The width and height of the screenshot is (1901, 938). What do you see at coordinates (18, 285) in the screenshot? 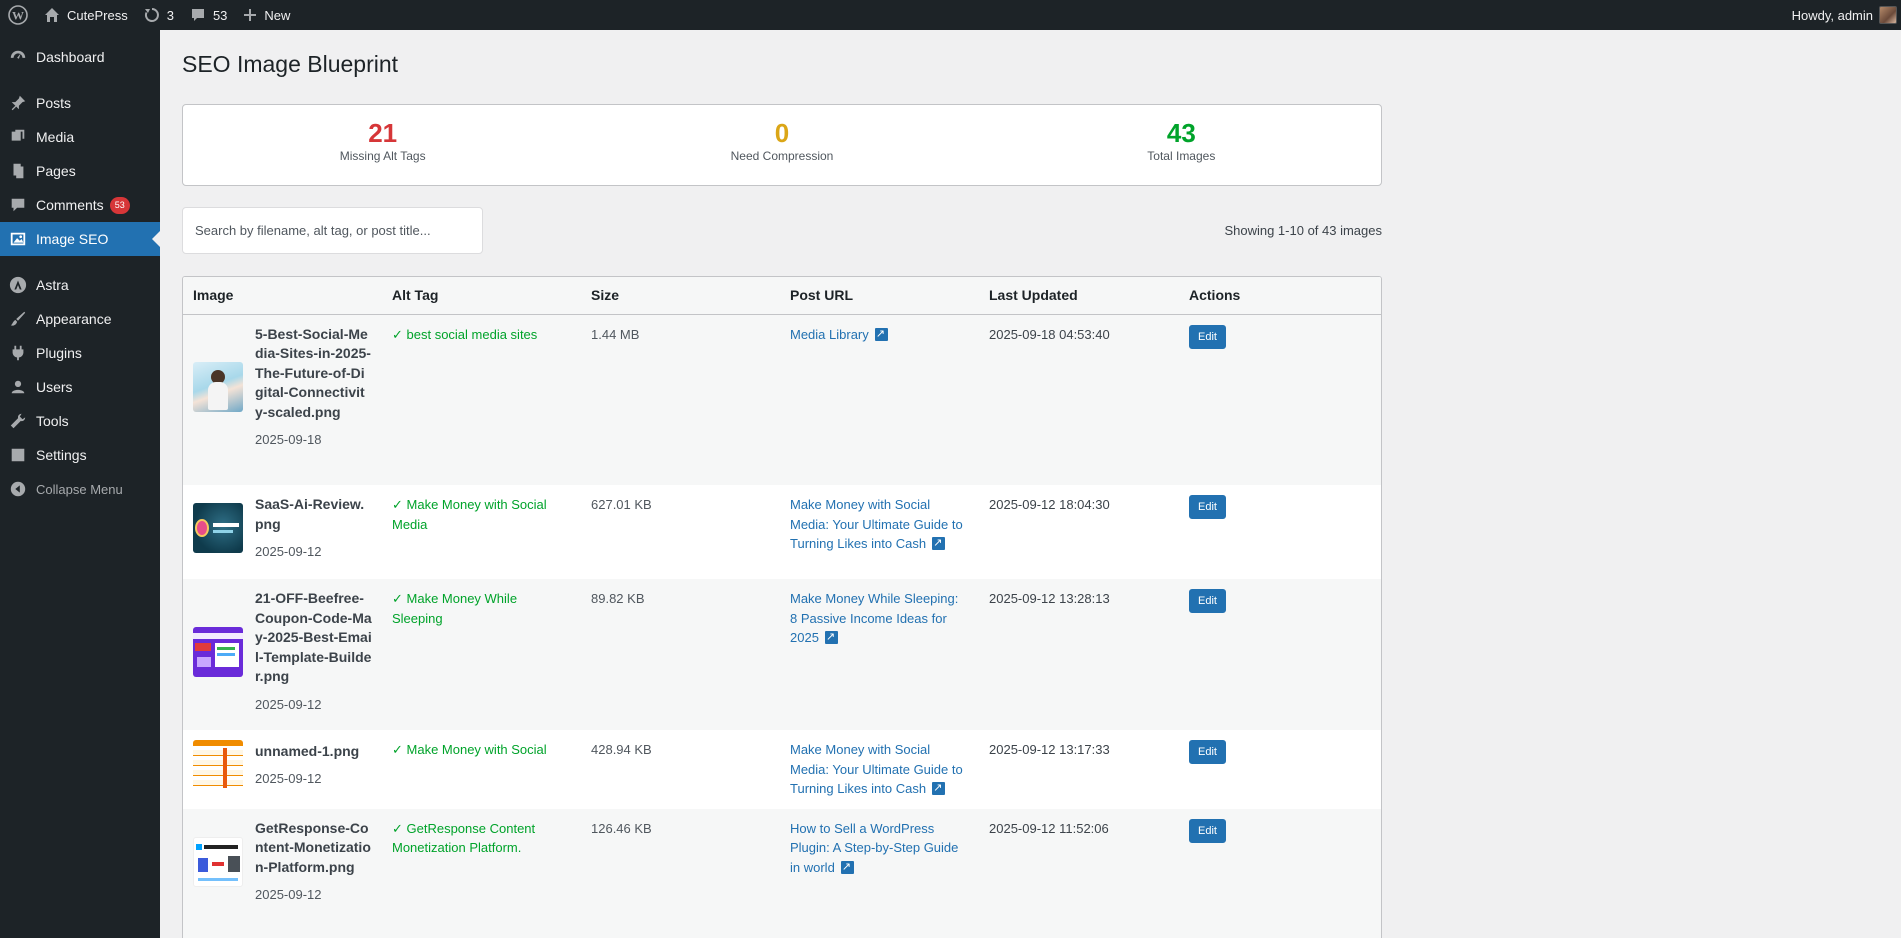
I see `astra-icon` at bounding box center [18, 285].